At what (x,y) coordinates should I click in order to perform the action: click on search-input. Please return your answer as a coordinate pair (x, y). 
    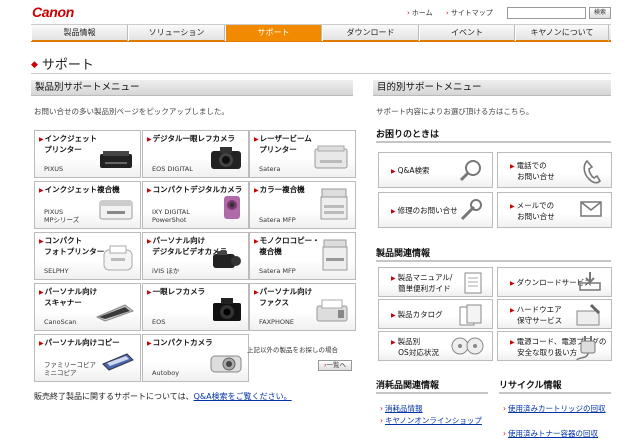
    Looking at the image, I should click on (546, 13).